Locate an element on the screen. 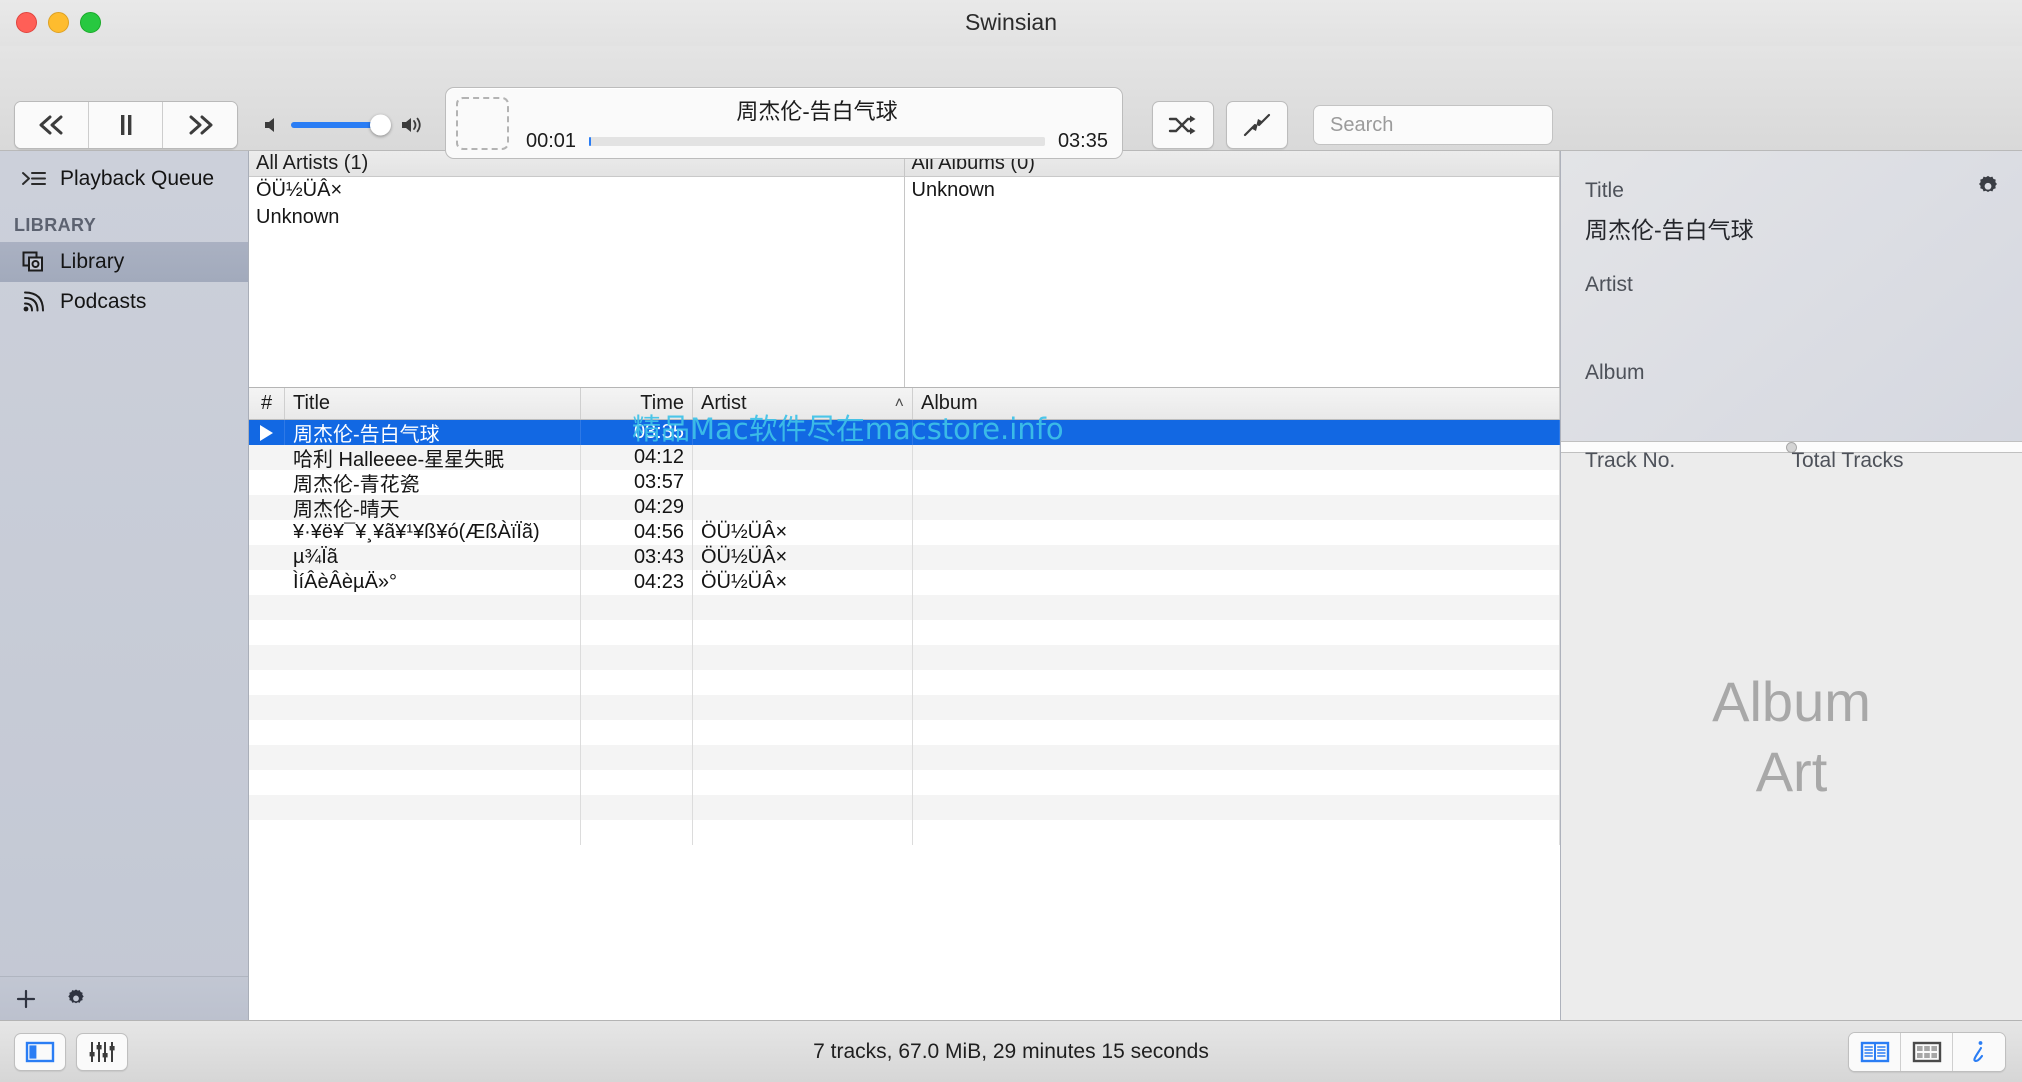 Image resolution: width=2022 pixels, height=1082 pixels. grid-view-icon is located at coordinates (1926, 1051).